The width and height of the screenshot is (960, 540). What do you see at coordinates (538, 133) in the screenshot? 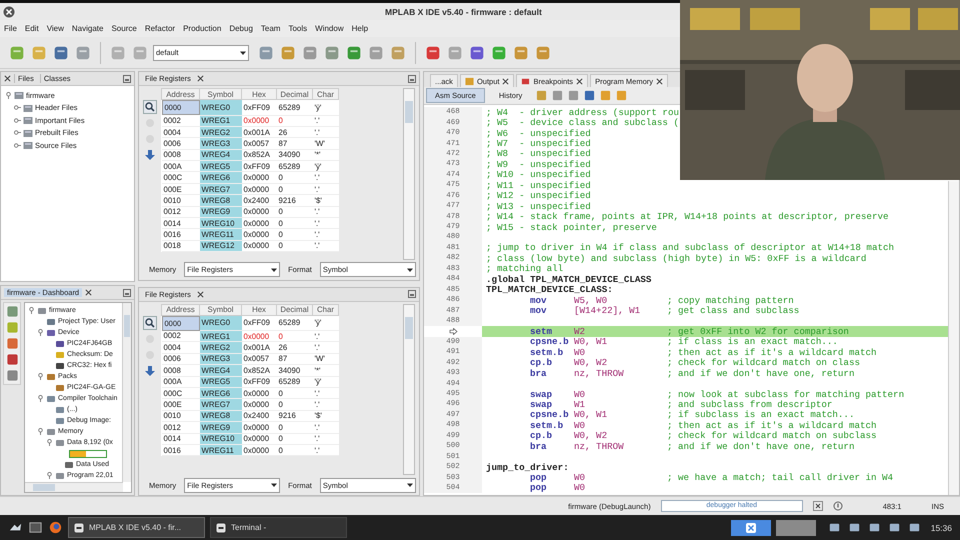
I see `code-comment: ; W6 - unspecified` at bounding box center [538, 133].